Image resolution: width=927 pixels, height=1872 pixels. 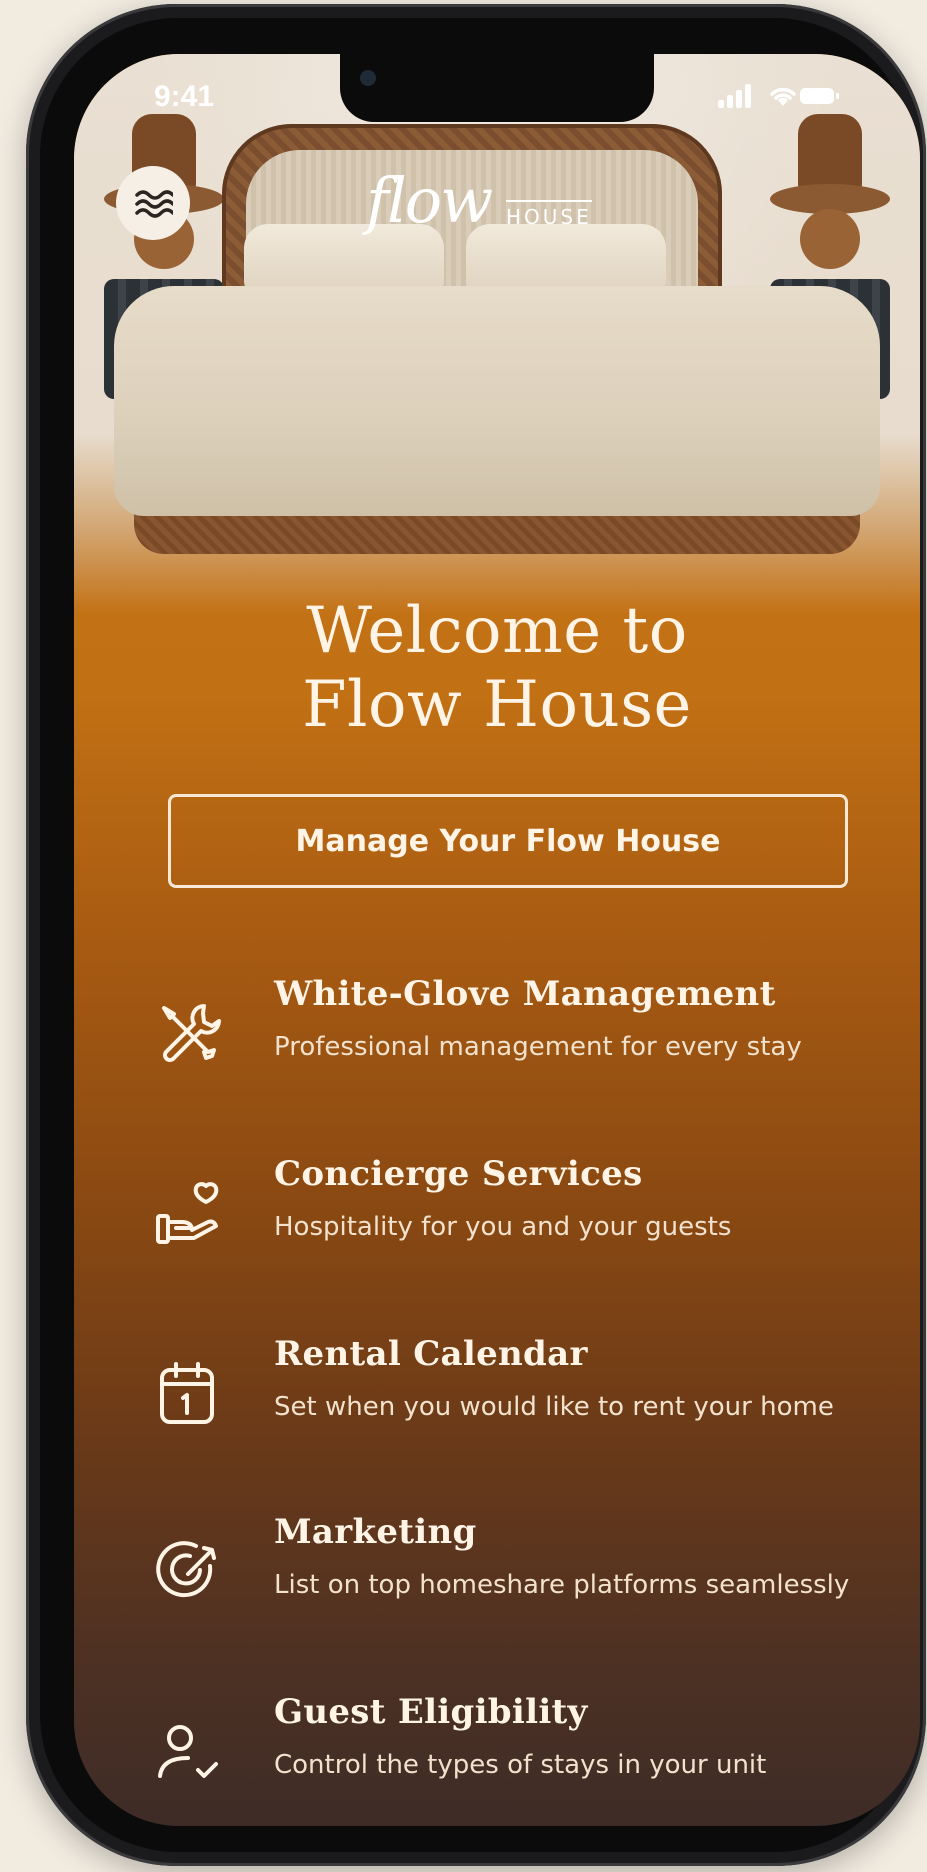 What do you see at coordinates (819, 96) in the screenshot?
I see `battery-icon` at bounding box center [819, 96].